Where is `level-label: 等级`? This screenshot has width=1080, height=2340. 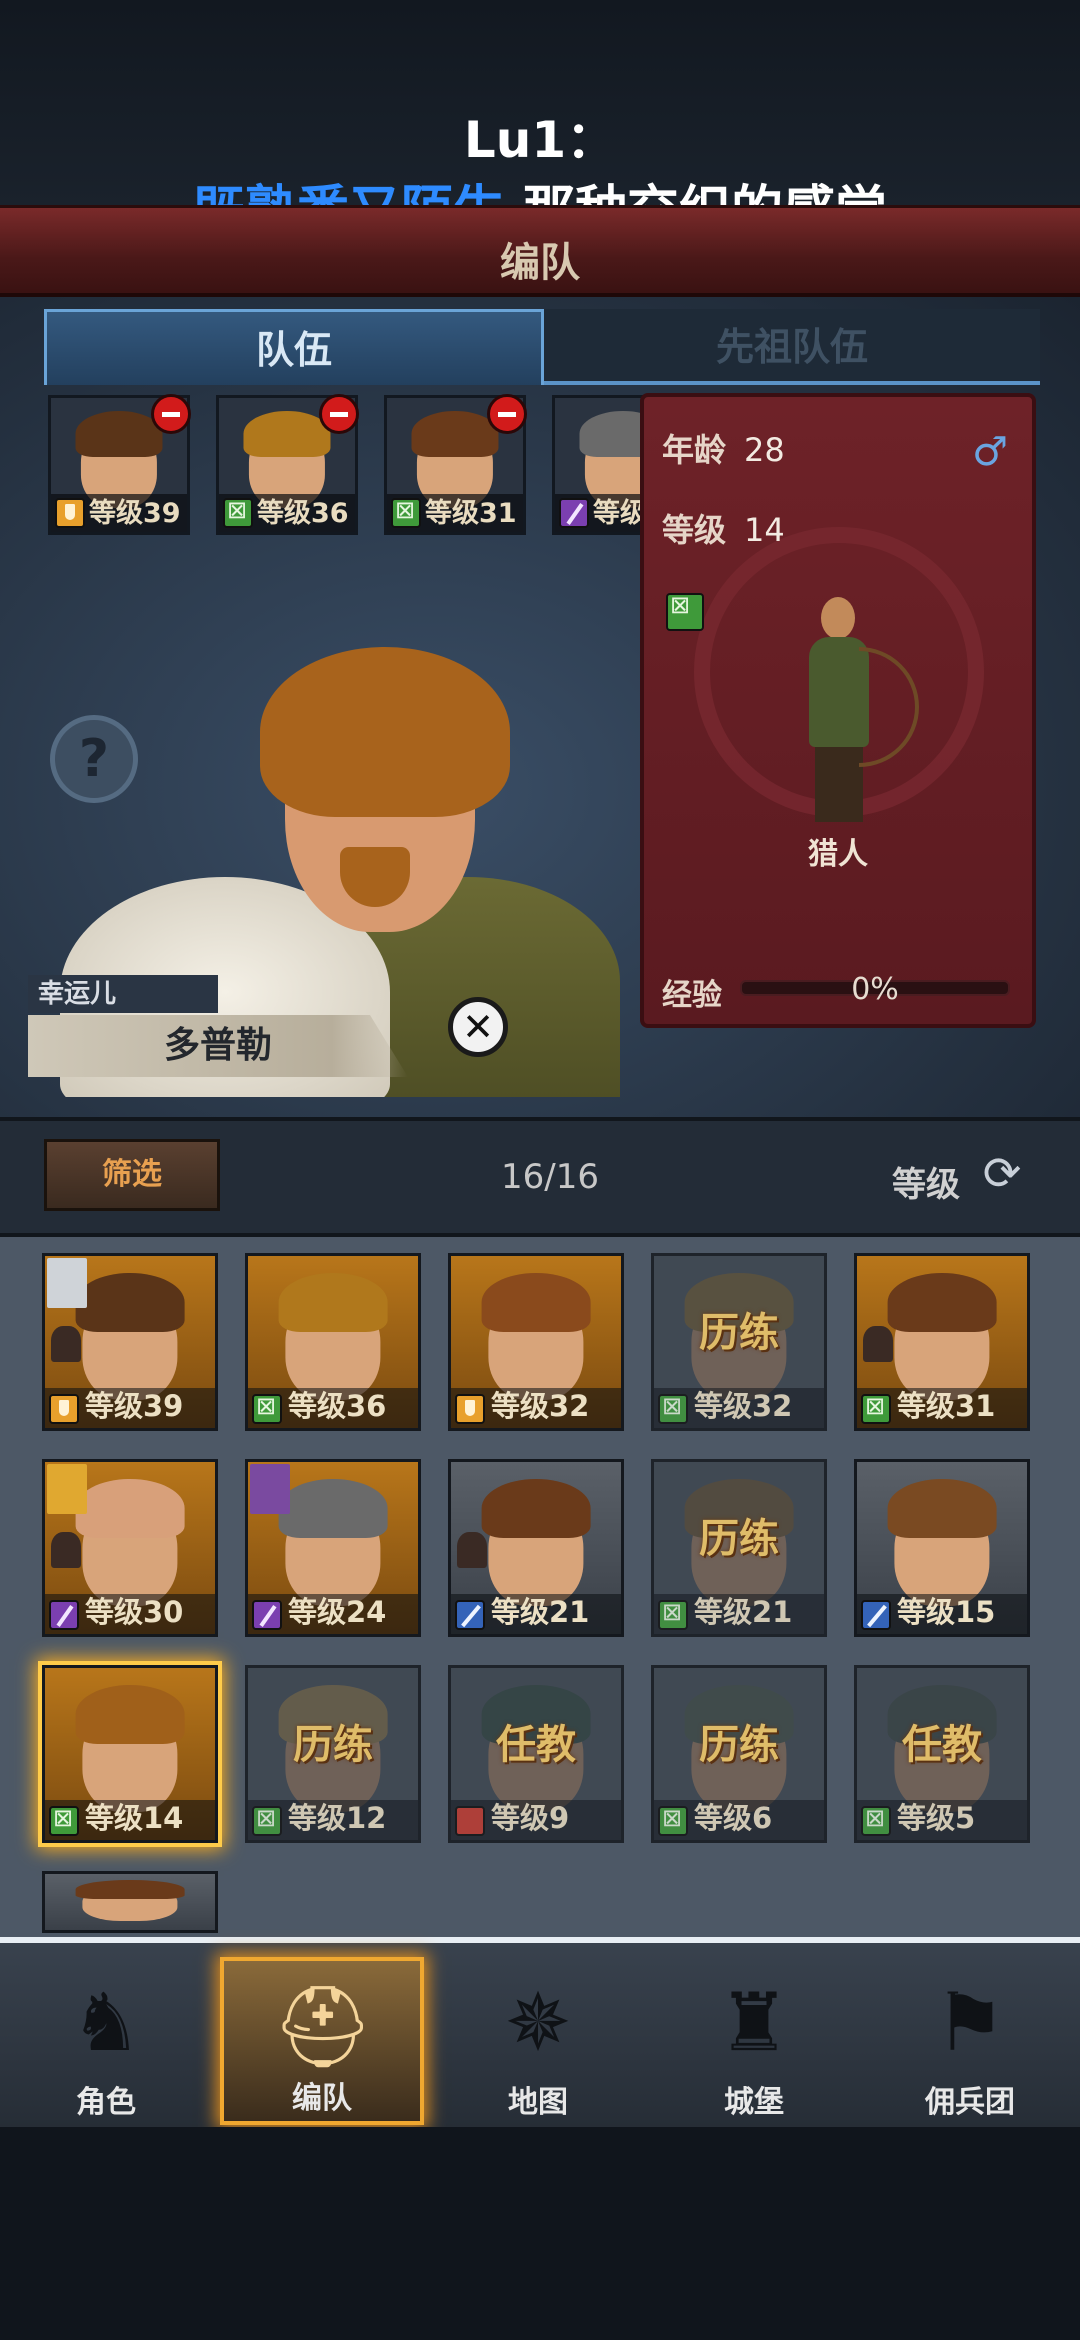
level-label: 等级 is located at coordinates (694, 530).